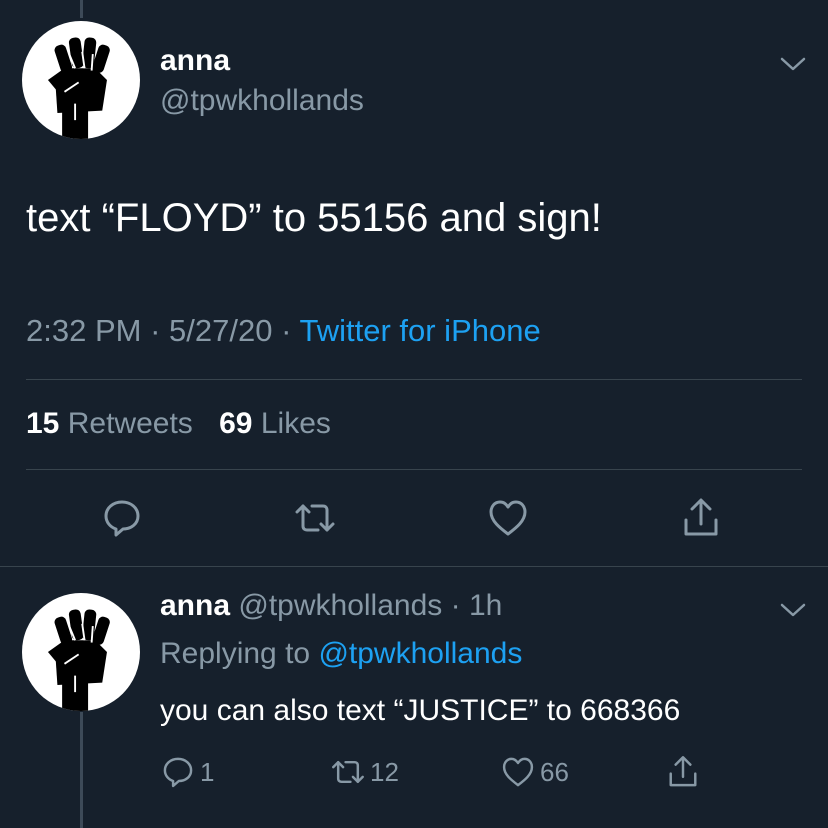 The width and height of the screenshot is (828, 828). I want to click on reply-age: 1h, so click(485, 605).